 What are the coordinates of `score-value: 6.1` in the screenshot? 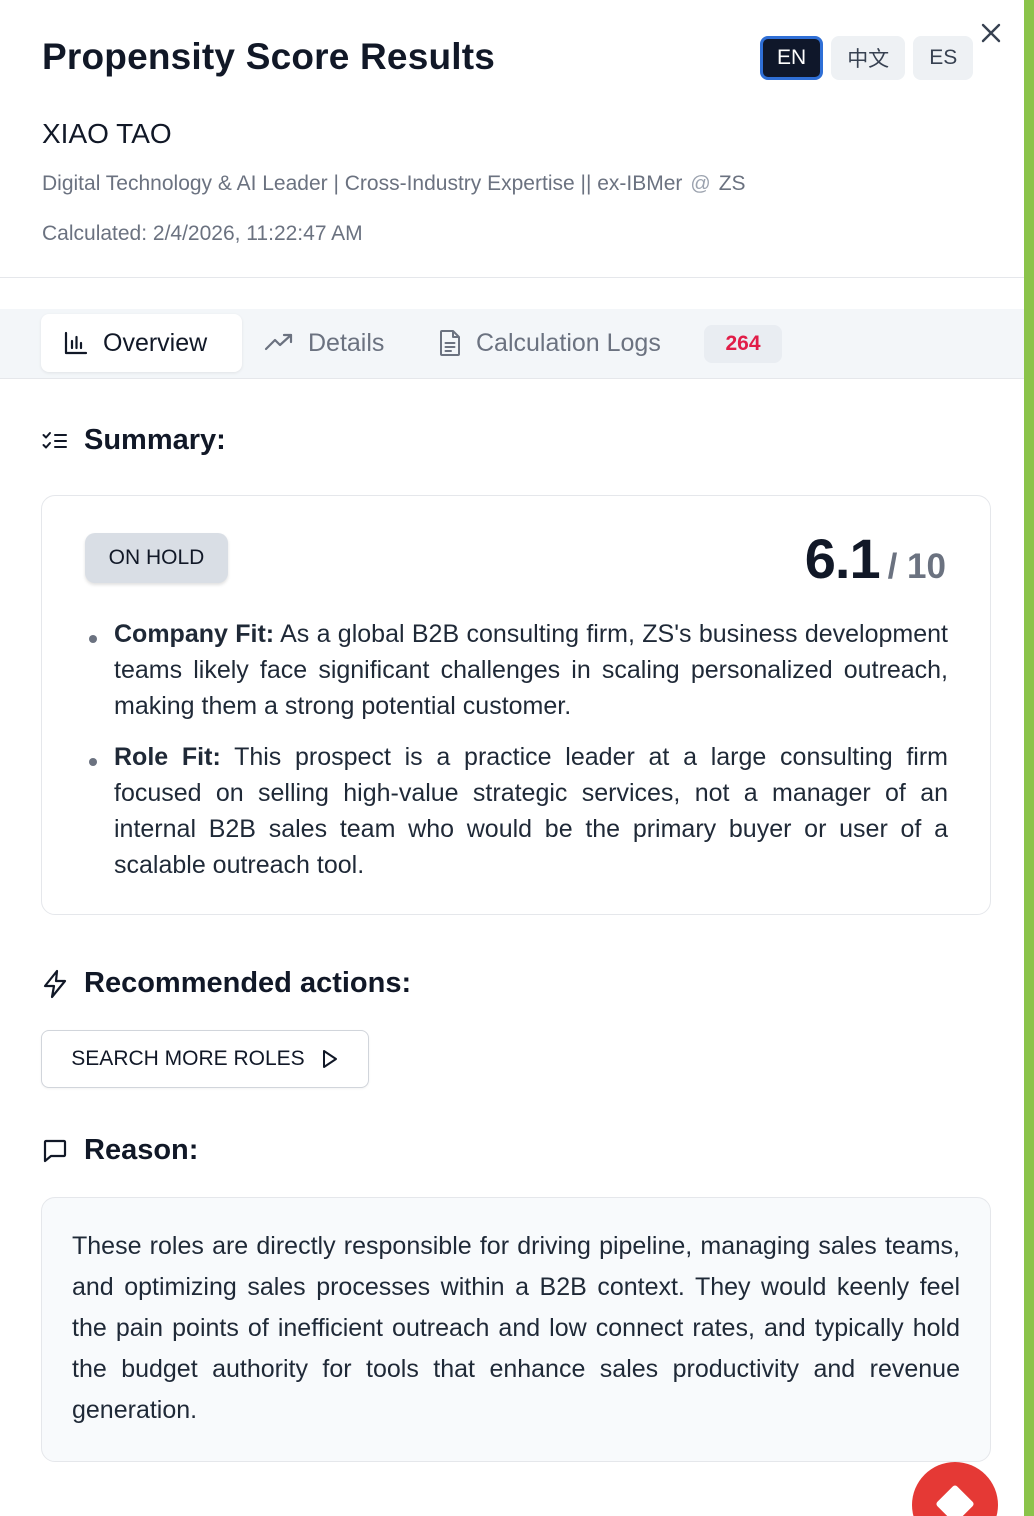 It's located at (842, 558).